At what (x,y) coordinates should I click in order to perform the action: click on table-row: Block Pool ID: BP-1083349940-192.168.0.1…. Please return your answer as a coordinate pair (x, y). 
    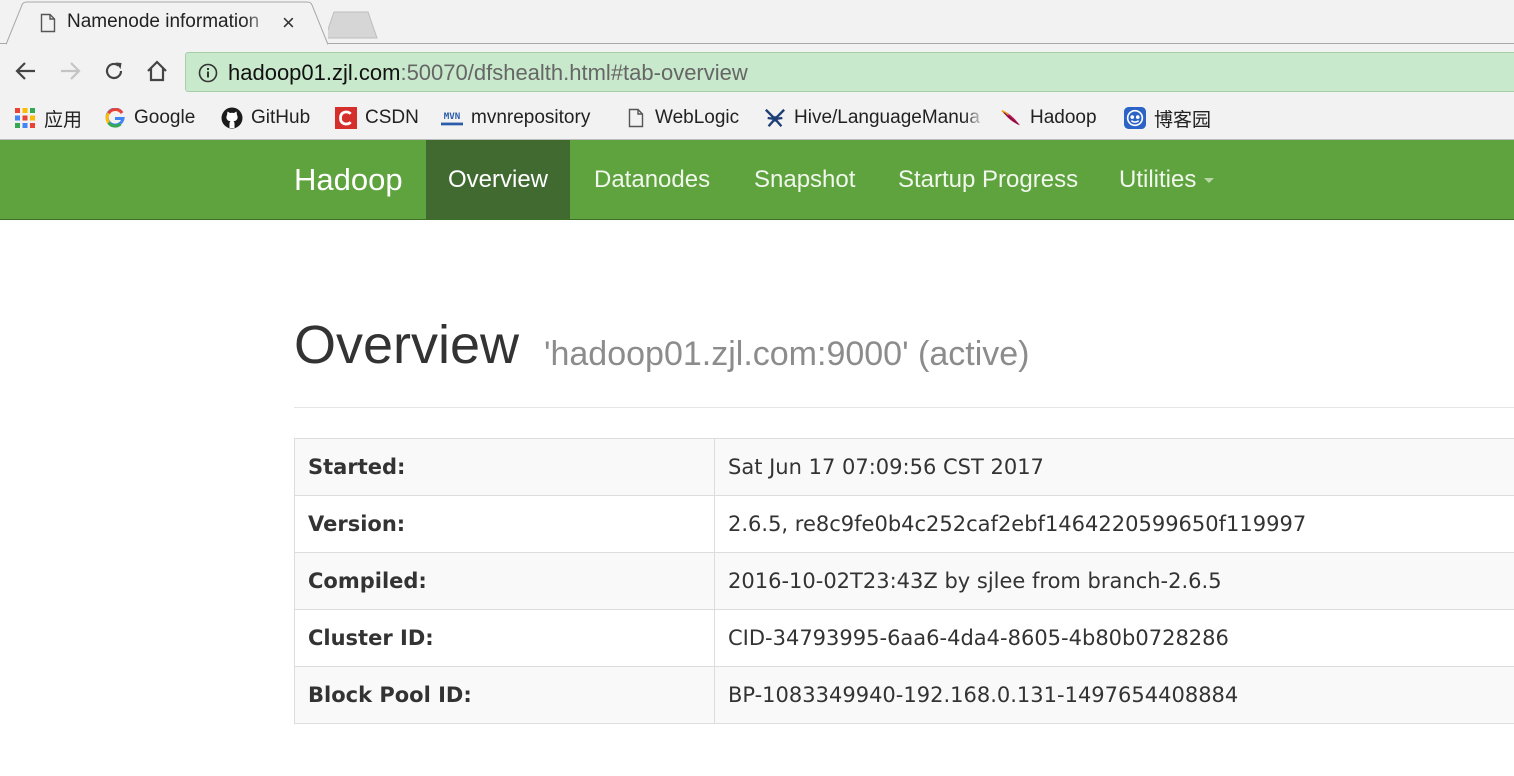
    Looking at the image, I should click on (904, 695).